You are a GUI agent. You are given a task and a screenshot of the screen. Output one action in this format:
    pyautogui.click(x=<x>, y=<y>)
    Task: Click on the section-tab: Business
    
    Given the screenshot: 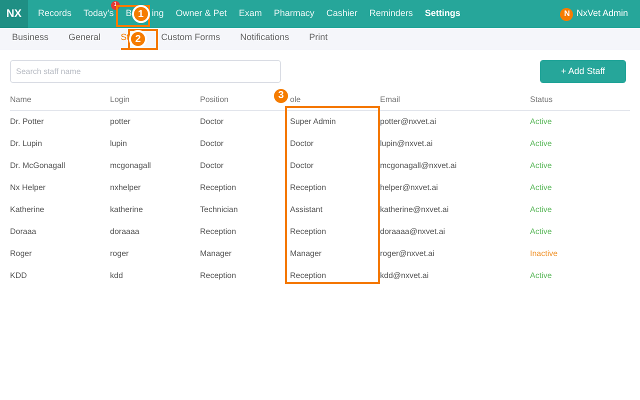 What is the action you would take?
    pyautogui.click(x=30, y=39)
    